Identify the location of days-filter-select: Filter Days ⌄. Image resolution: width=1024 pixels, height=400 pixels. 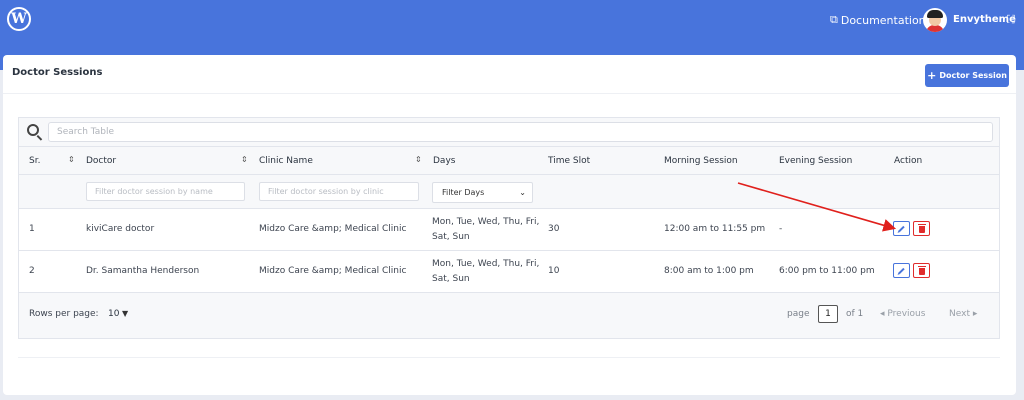
(482, 192).